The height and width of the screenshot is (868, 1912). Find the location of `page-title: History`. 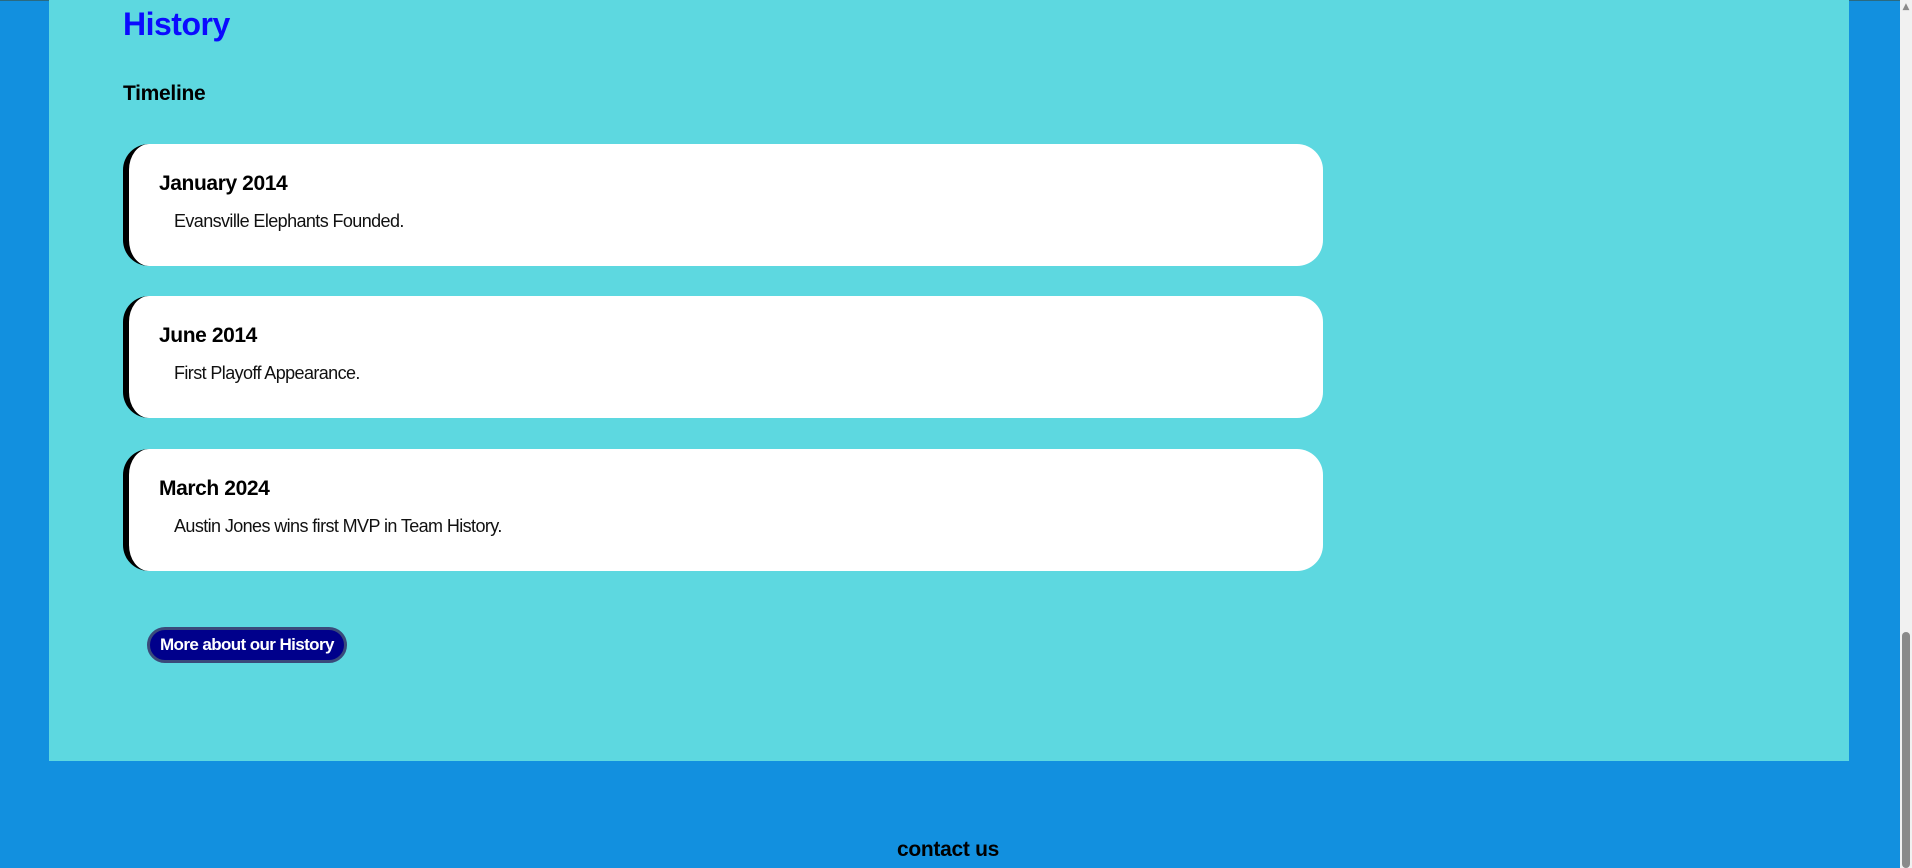

page-title: History is located at coordinates (176, 24).